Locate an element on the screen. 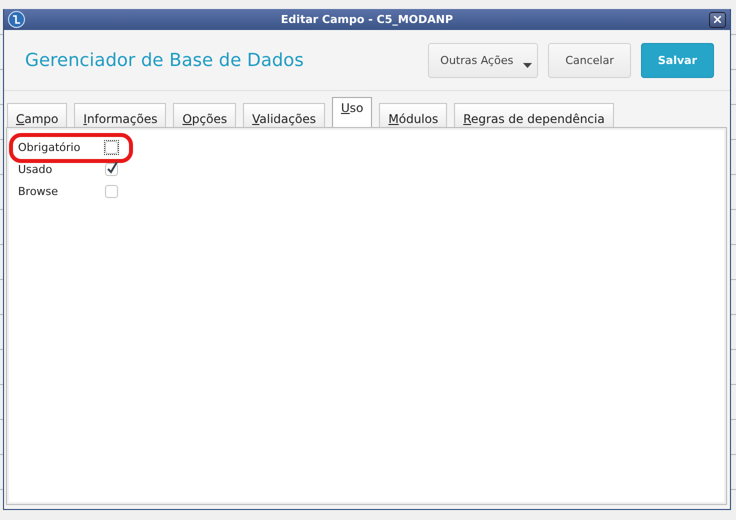 The width and height of the screenshot is (736, 520). tab: Módulos is located at coordinates (413, 115).